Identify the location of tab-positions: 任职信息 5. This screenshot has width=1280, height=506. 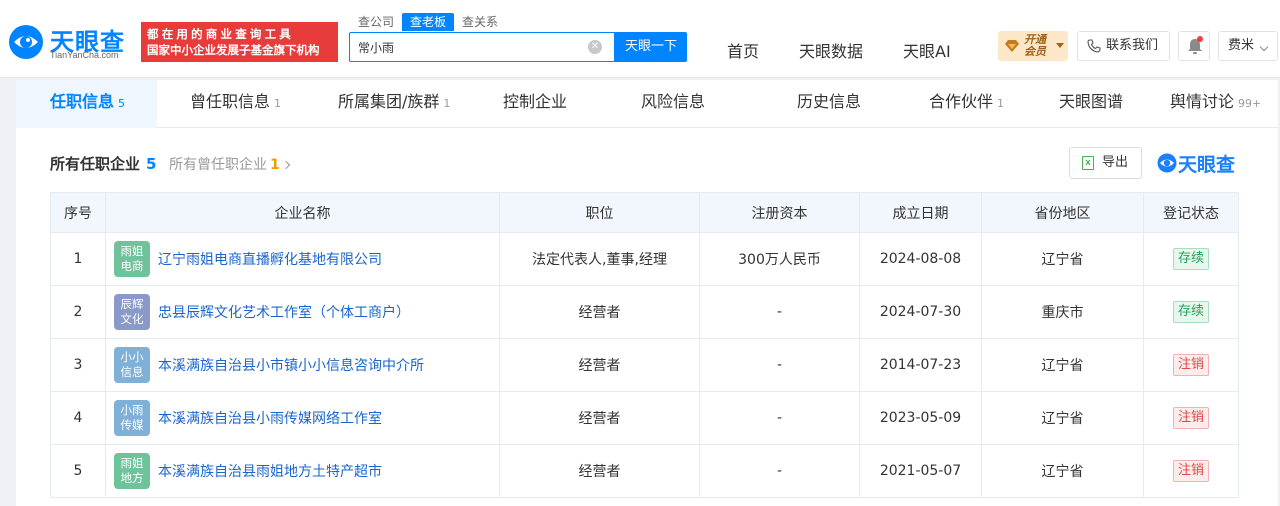
(87, 104).